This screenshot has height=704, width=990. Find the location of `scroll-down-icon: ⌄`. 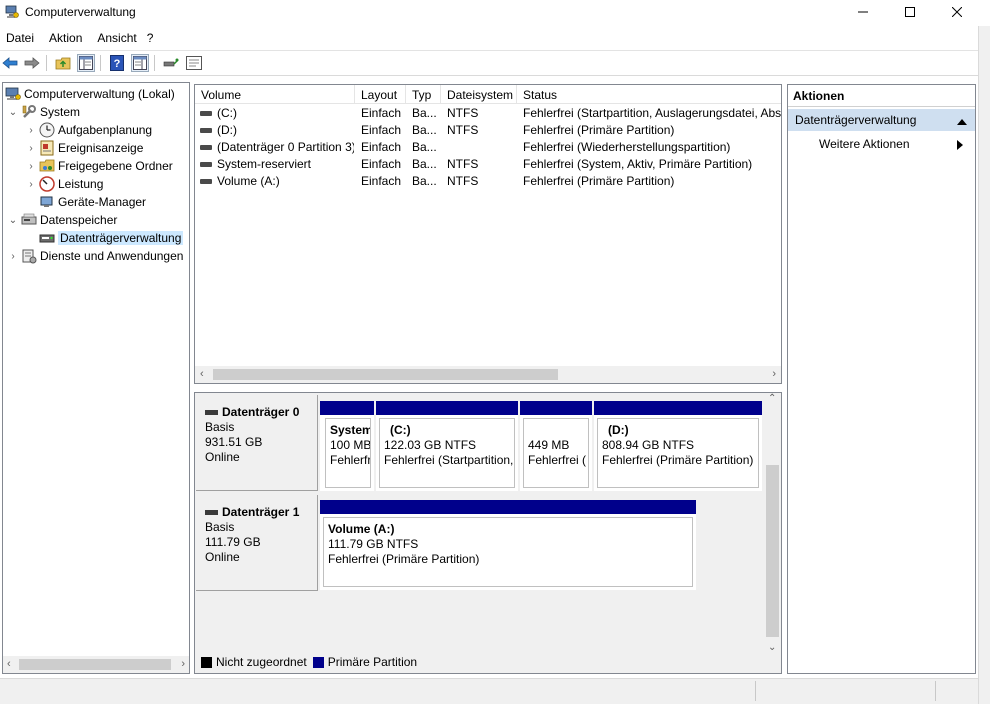

scroll-down-icon: ⌄ is located at coordinates (772, 647).